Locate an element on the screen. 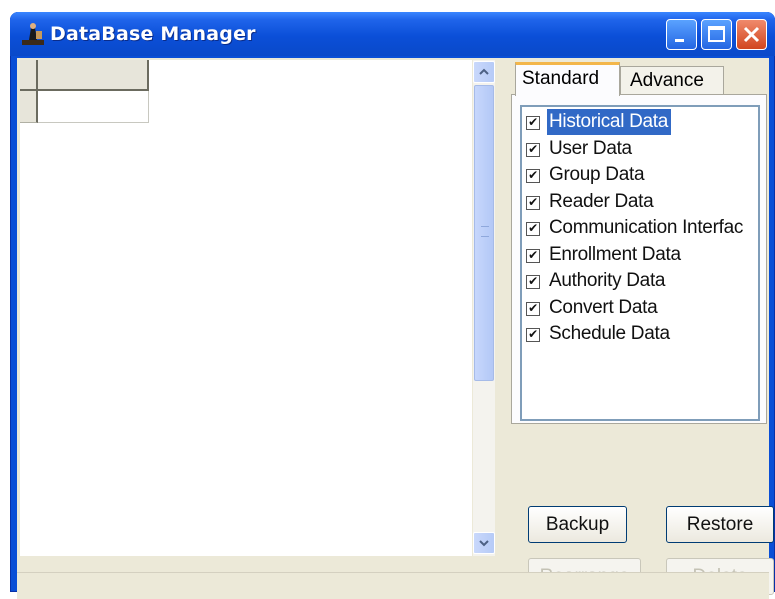  checklist-item: ✔ User Data is located at coordinates (641, 149).